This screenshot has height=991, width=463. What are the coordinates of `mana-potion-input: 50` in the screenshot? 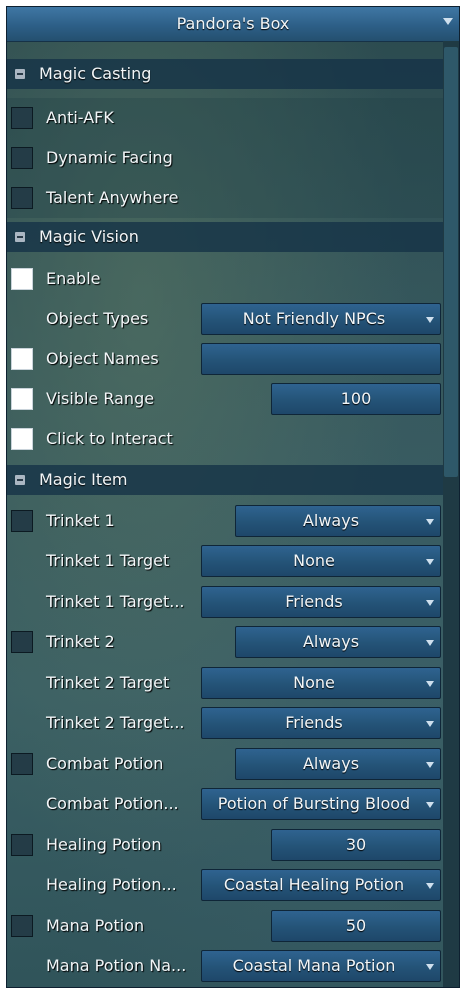 It's located at (356, 926).